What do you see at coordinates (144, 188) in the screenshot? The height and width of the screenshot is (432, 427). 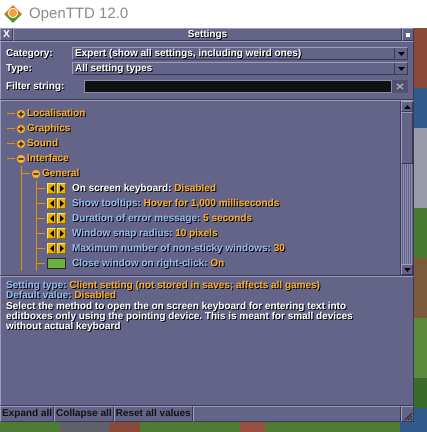 I see `setting-row: On screen keyboard: Disabled` at bounding box center [144, 188].